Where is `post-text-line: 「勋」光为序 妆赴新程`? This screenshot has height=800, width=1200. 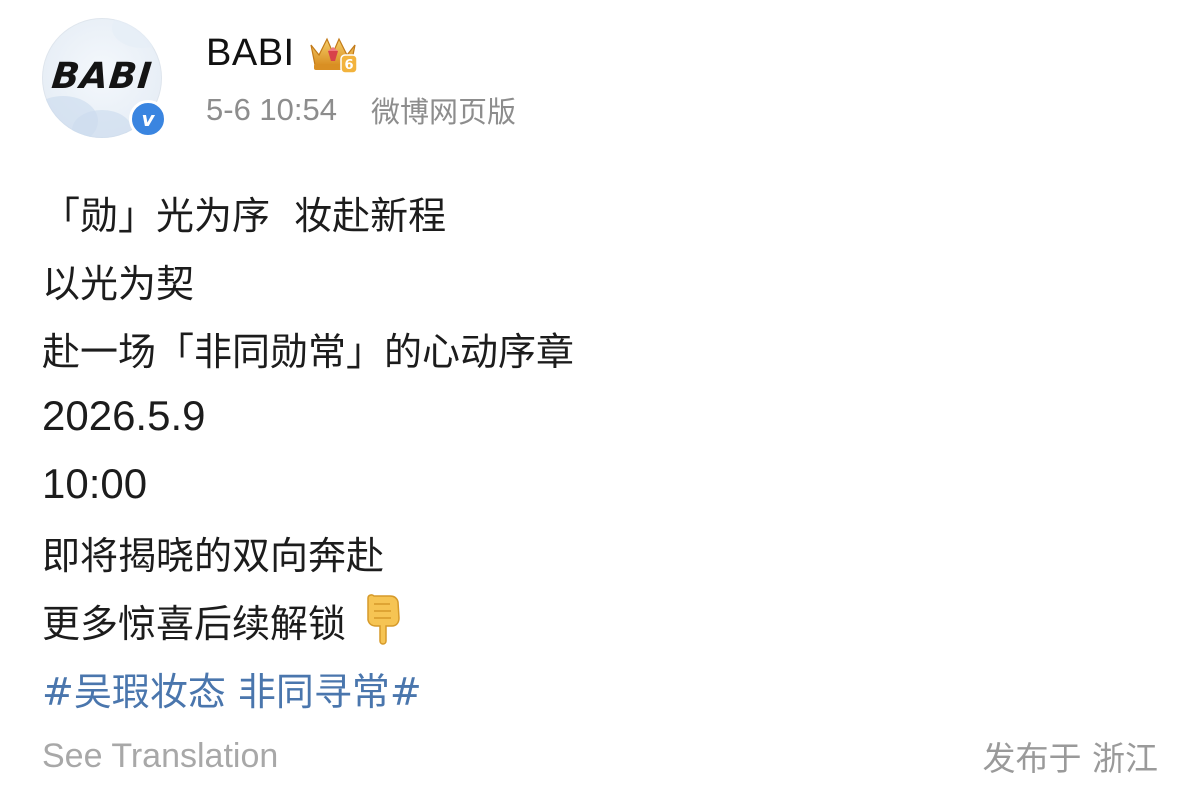 post-text-line: 「勋」光为序 妆赴新程 is located at coordinates (244, 215).